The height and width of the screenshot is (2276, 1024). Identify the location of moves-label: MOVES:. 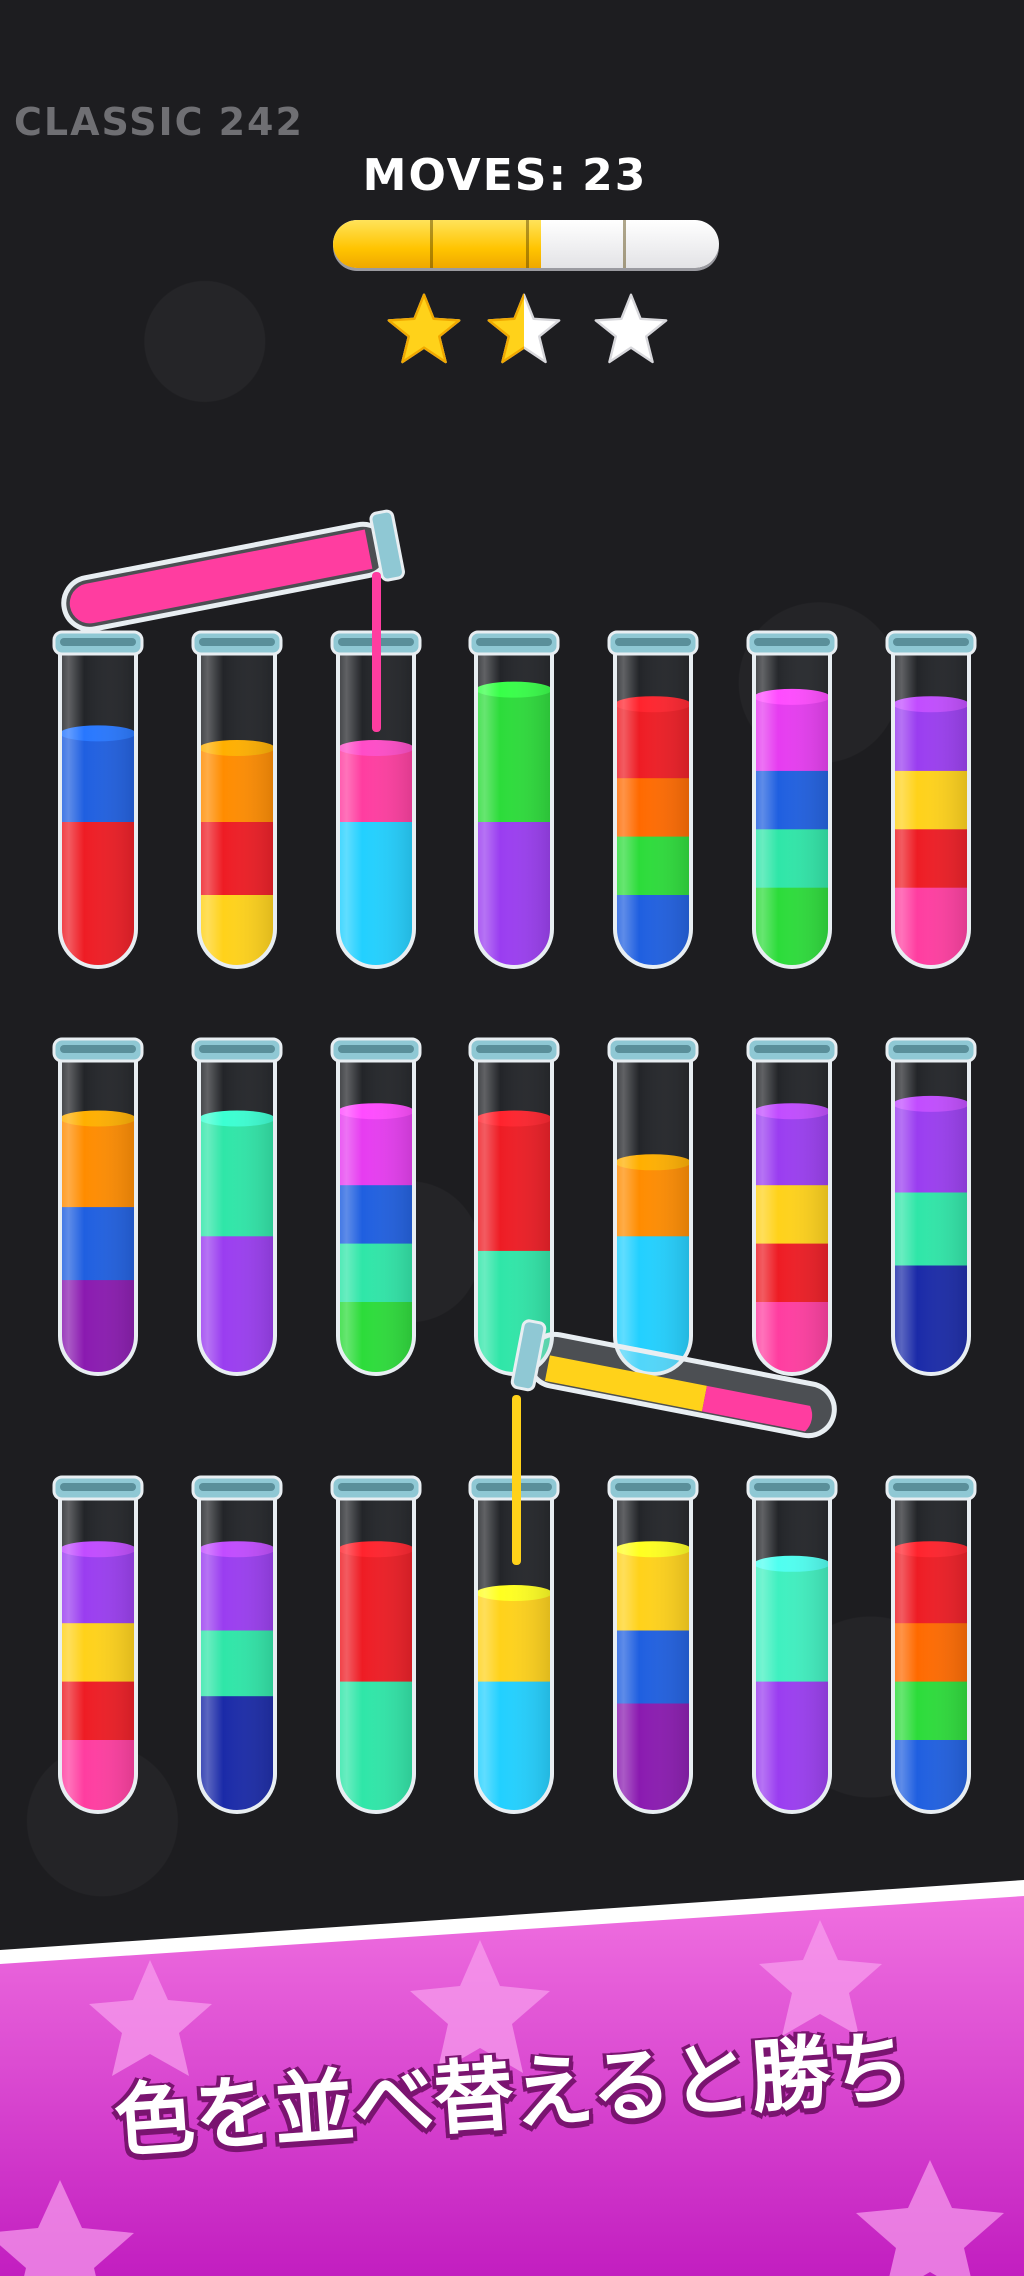
(465, 175).